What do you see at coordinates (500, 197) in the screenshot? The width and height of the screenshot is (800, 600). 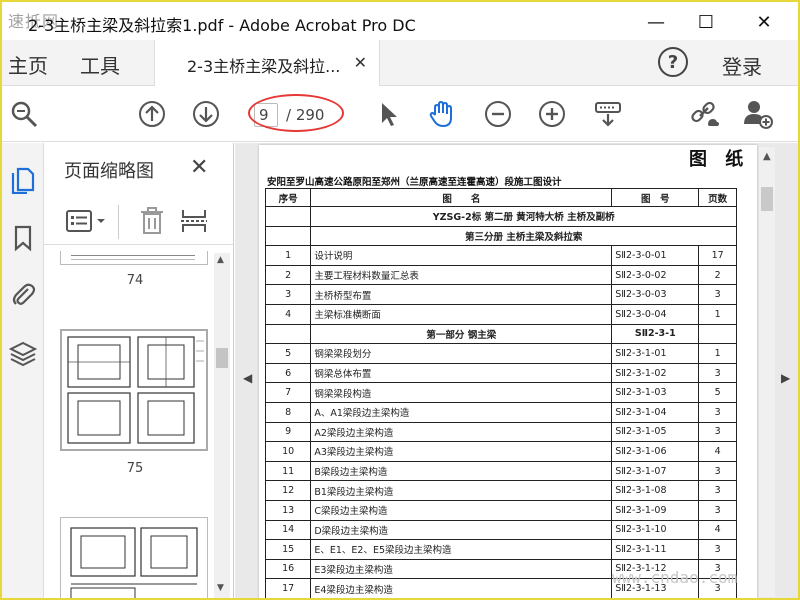 I see `table-header-row: 序号 图 名 图 号 页数` at bounding box center [500, 197].